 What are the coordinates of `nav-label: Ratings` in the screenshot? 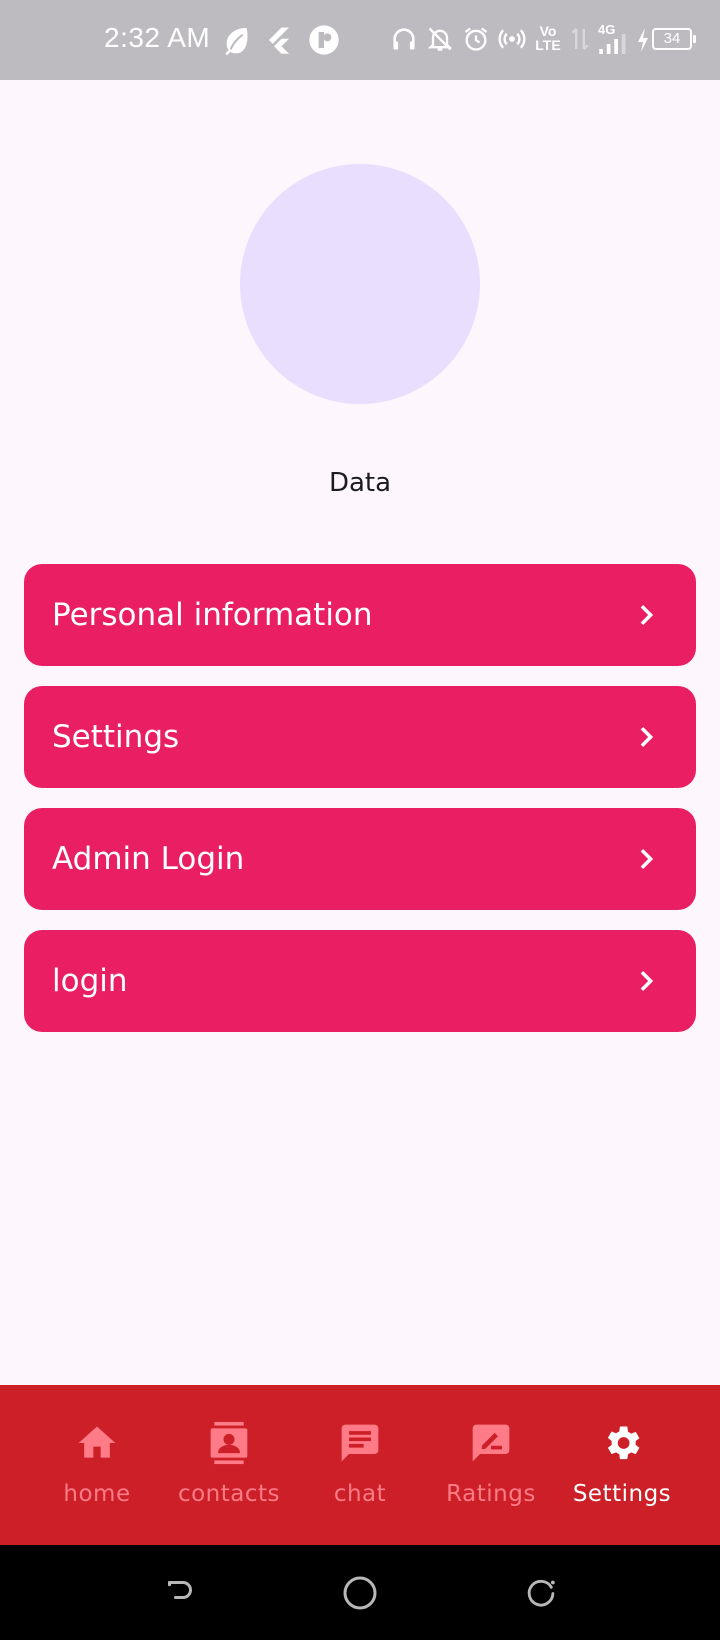 It's located at (491, 1494).